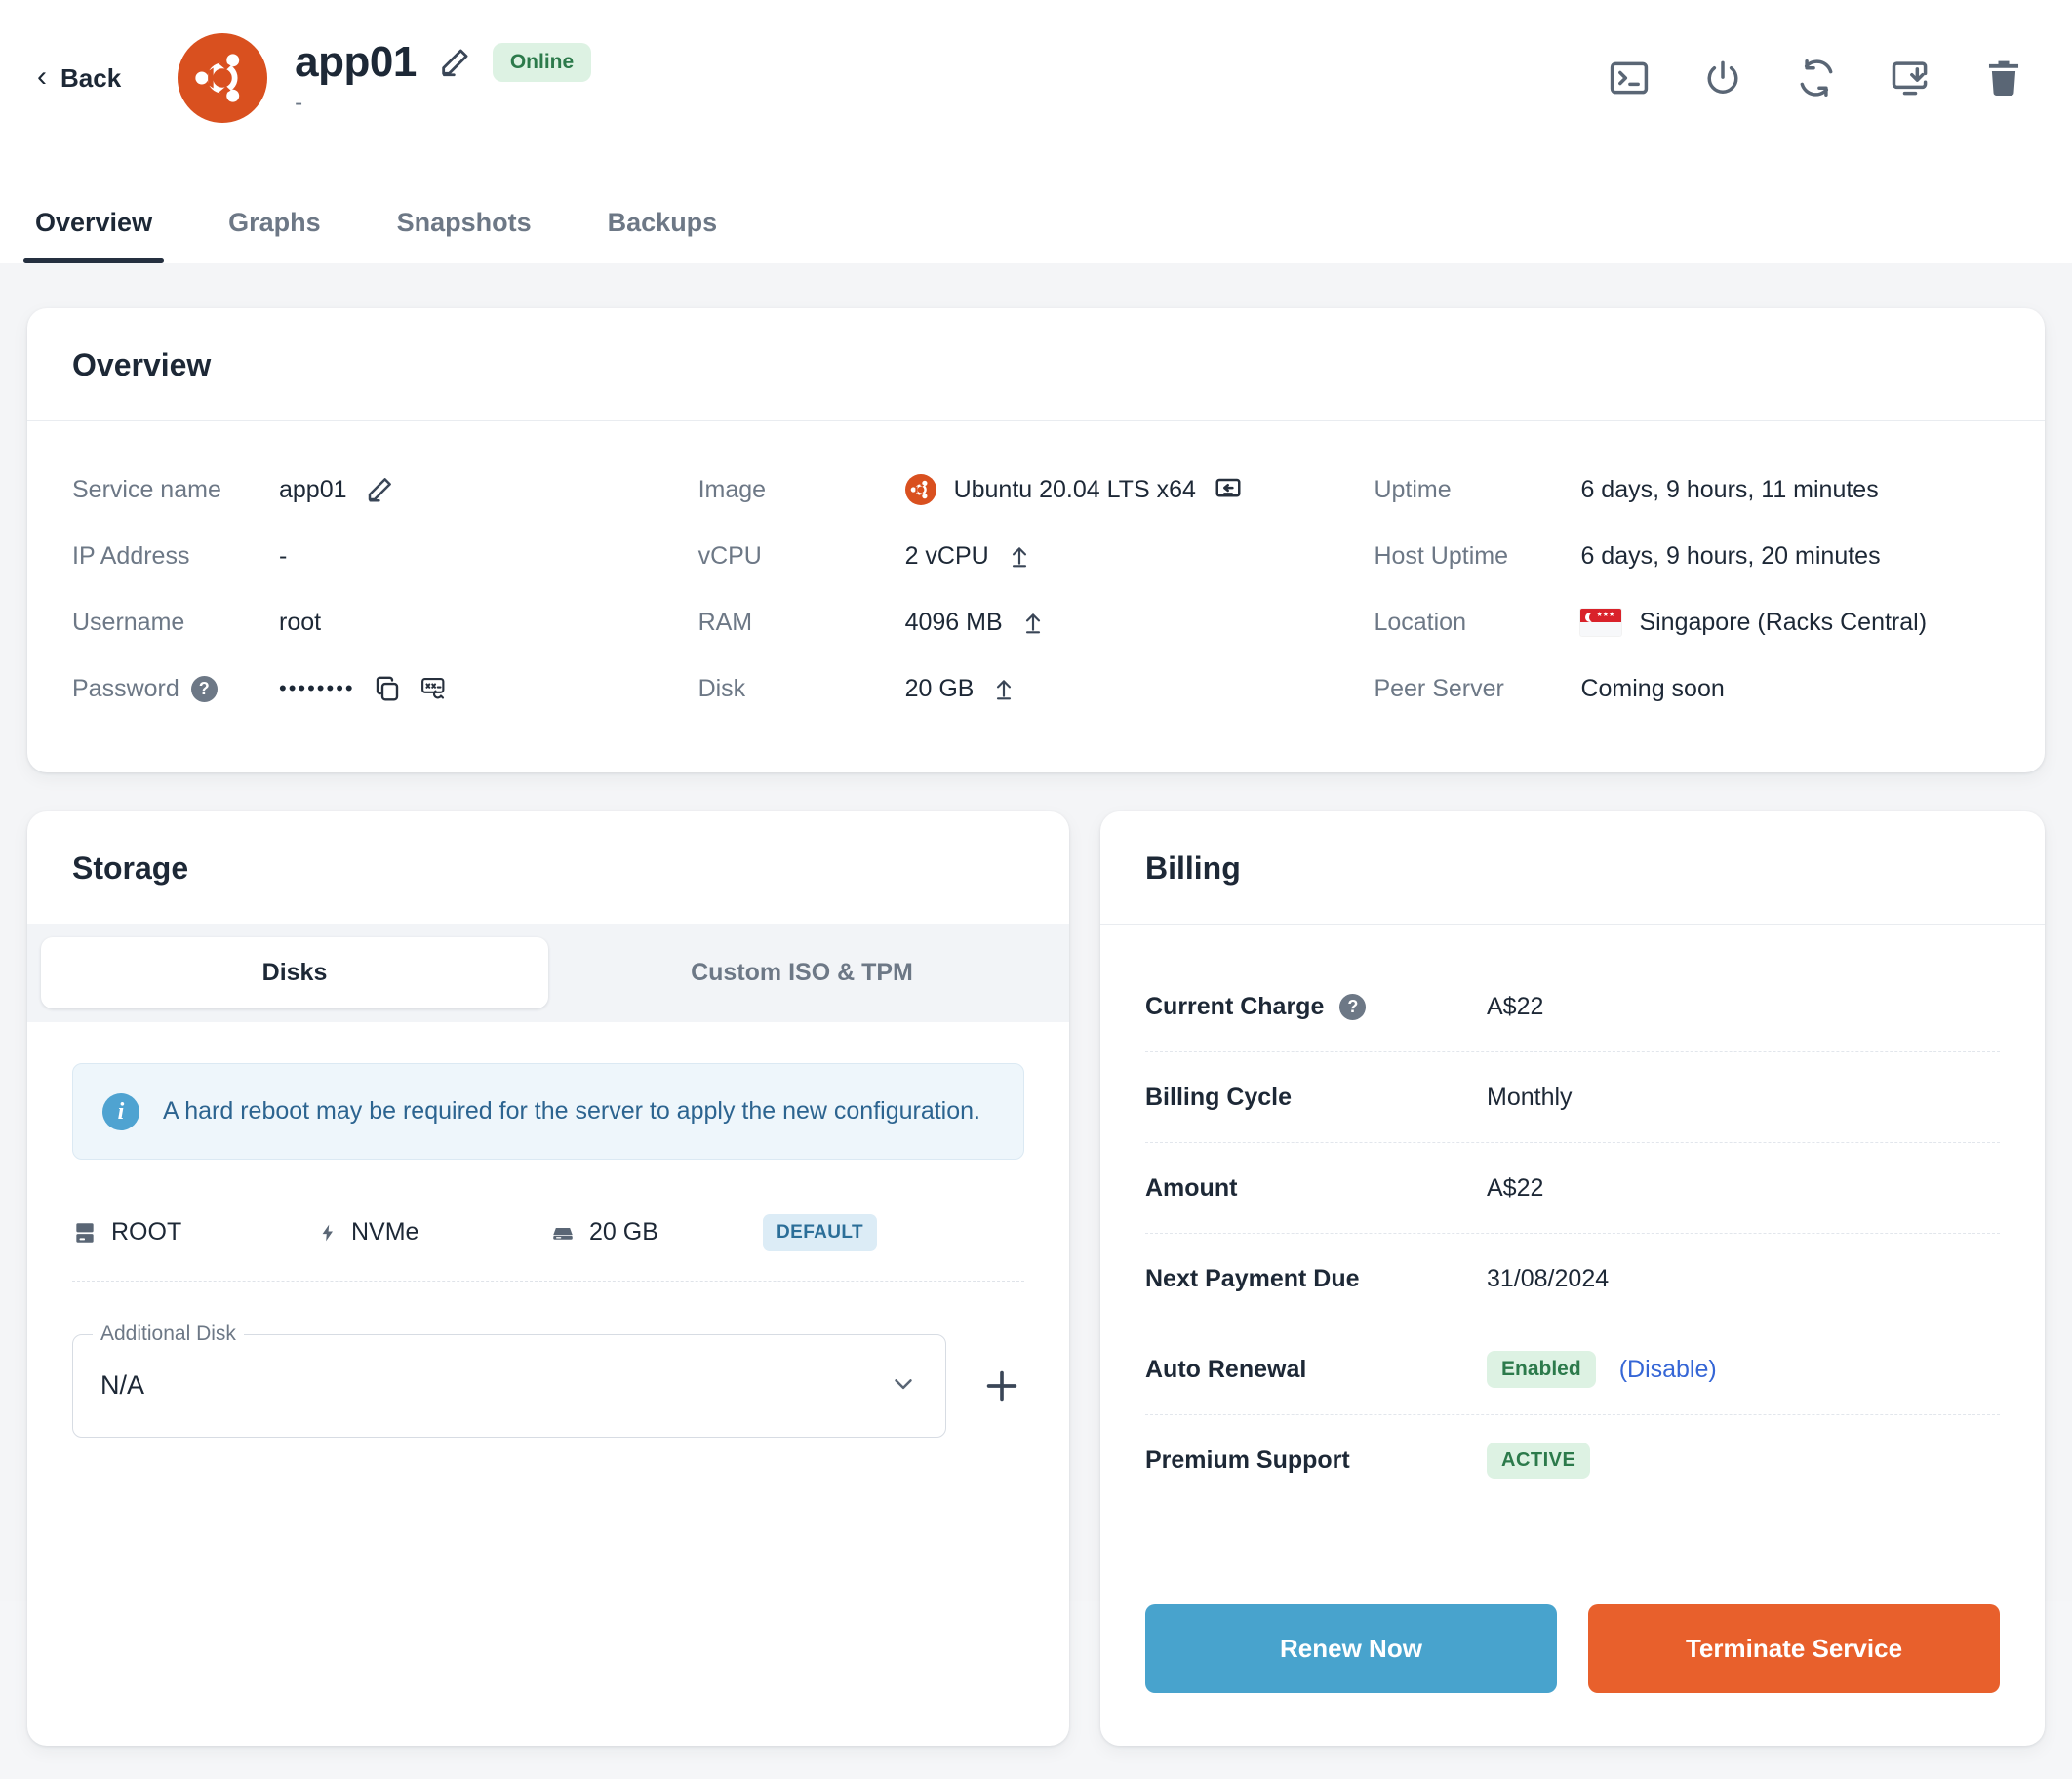 The width and height of the screenshot is (2072, 1779). What do you see at coordinates (387, 688) in the screenshot?
I see `copy-icon` at bounding box center [387, 688].